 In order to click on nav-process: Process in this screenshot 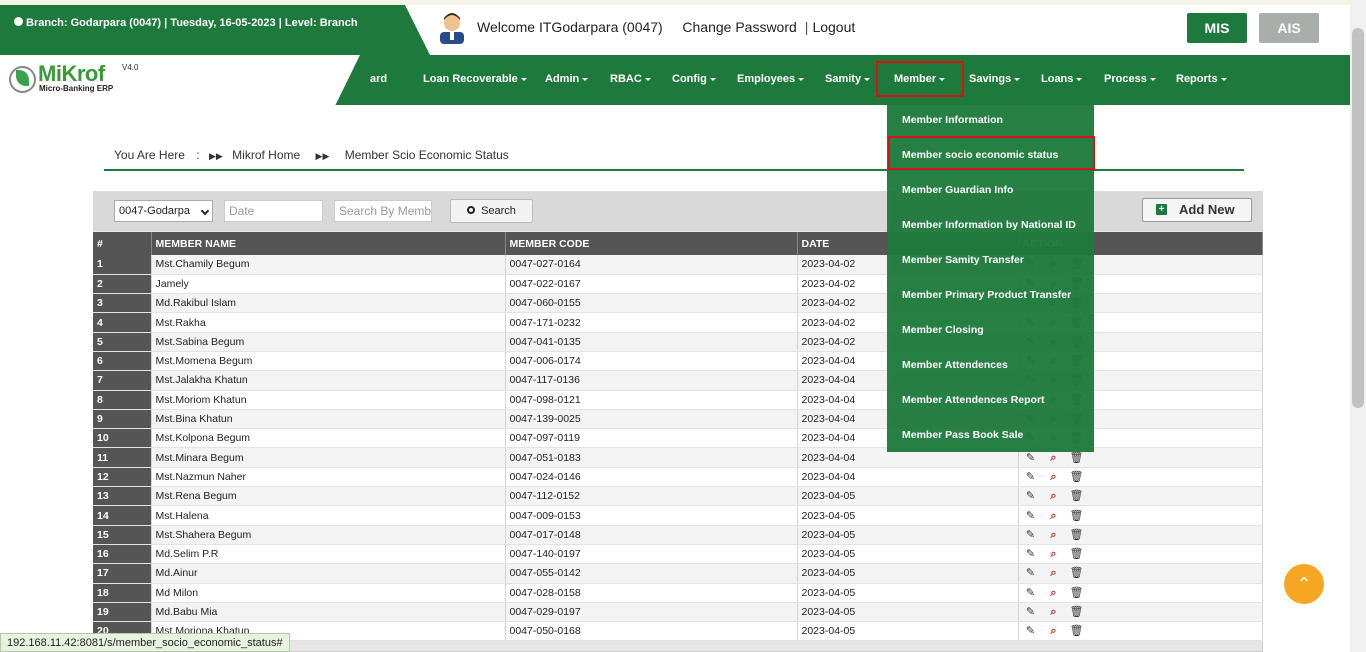, I will do `click(1130, 79)`.